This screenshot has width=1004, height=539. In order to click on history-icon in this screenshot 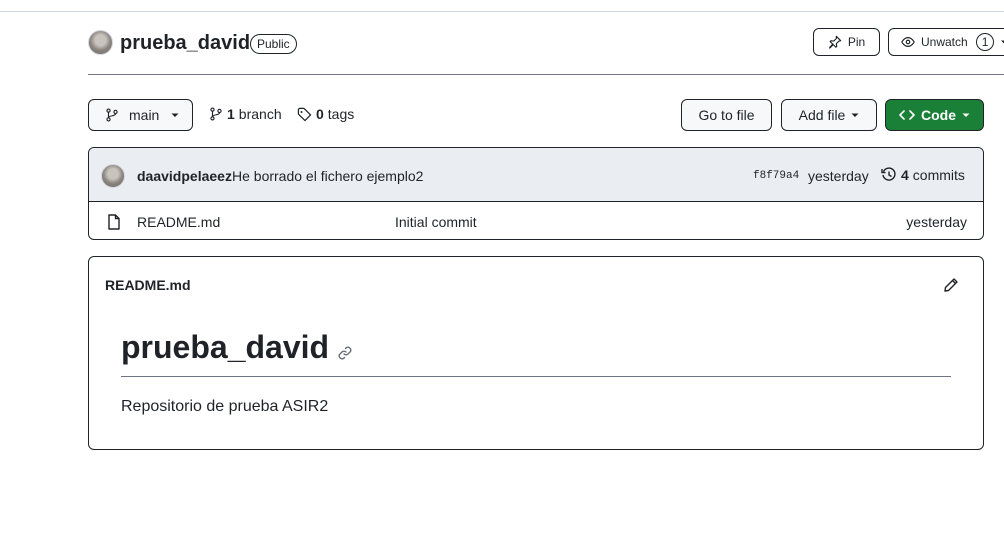, I will do `click(888, 174)`.